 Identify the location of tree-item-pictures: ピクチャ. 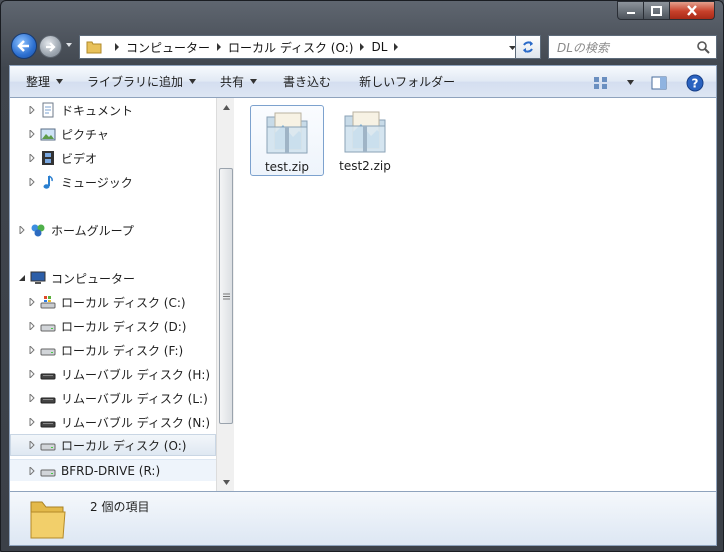
(113, 134).